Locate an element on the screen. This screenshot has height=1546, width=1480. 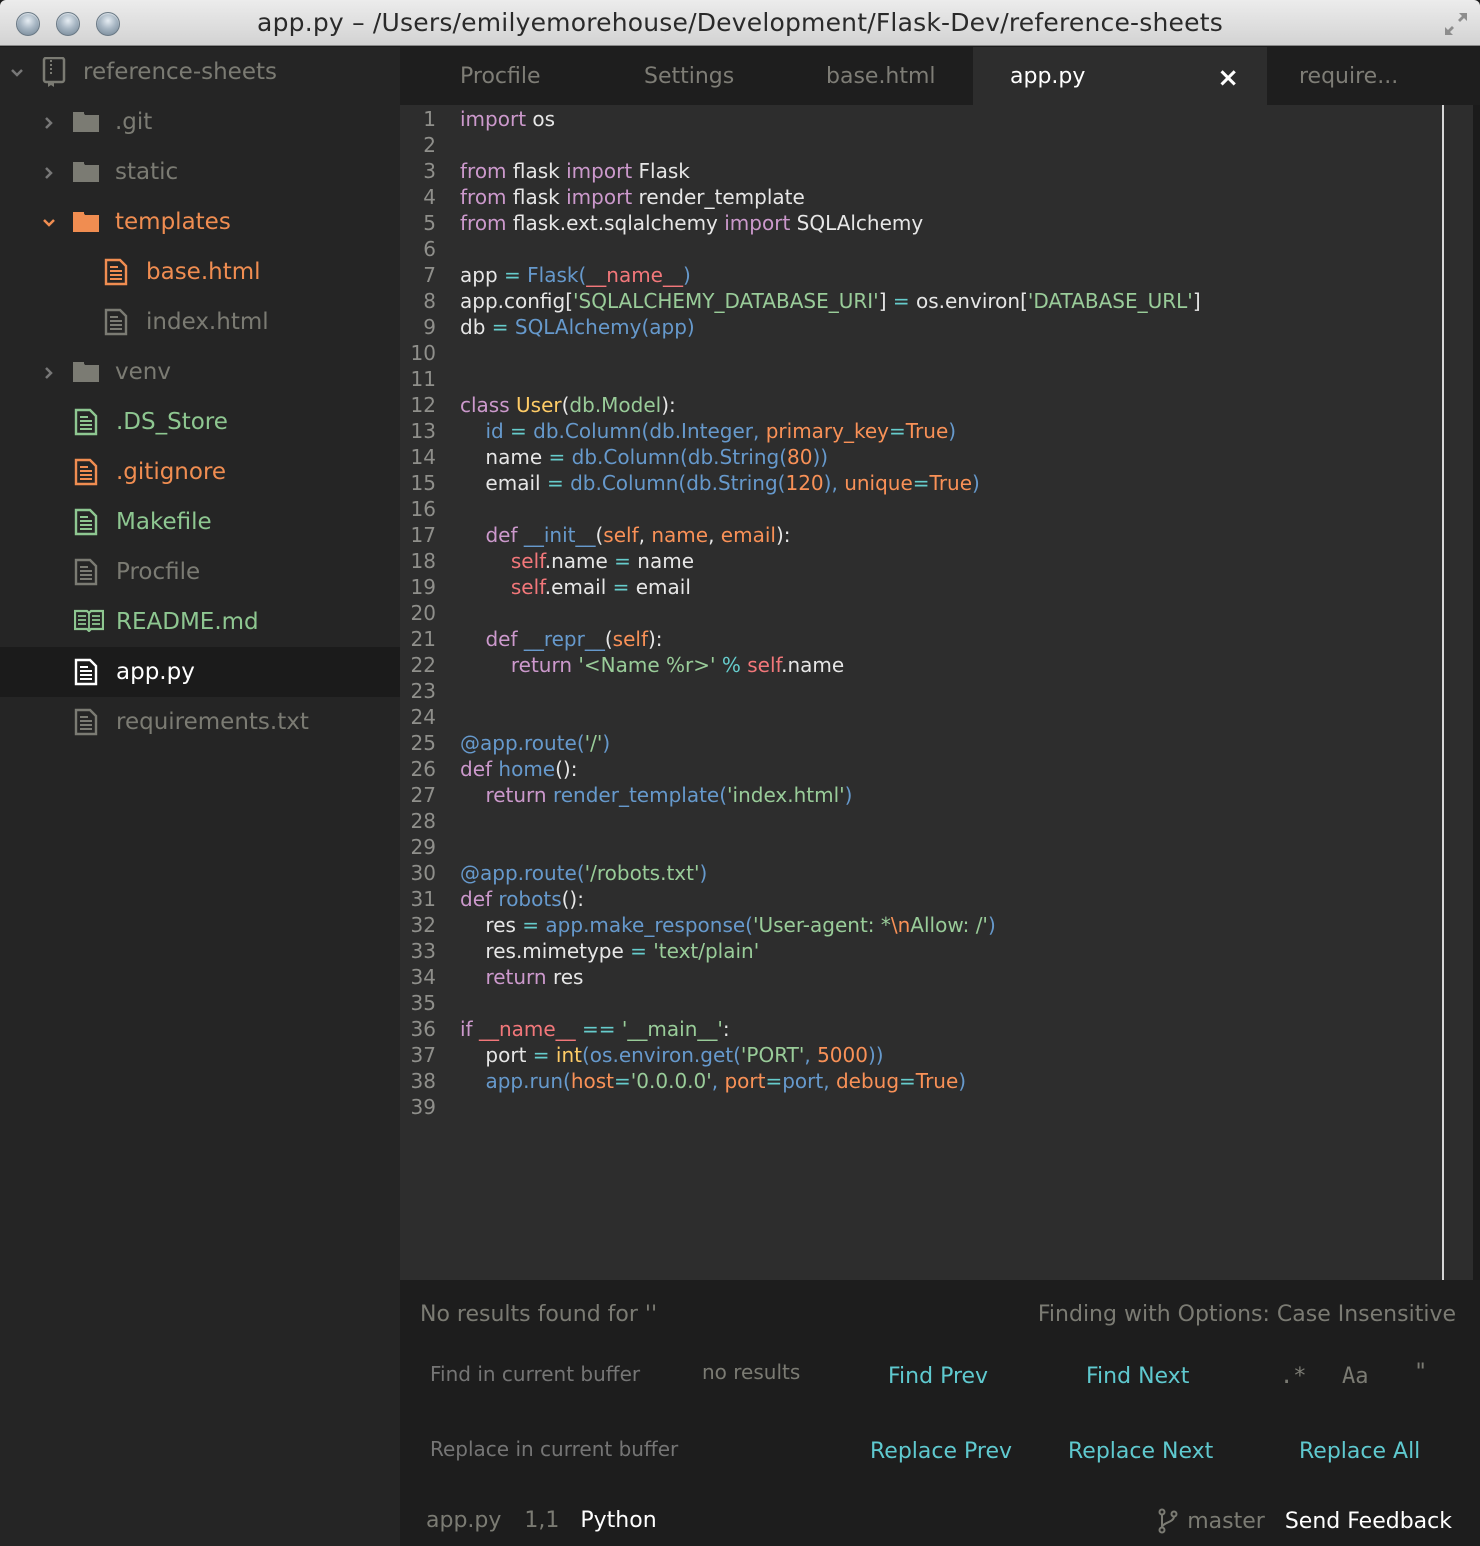
case-sensitive-toggle: Aa is located at coordinates (1355, 1376).